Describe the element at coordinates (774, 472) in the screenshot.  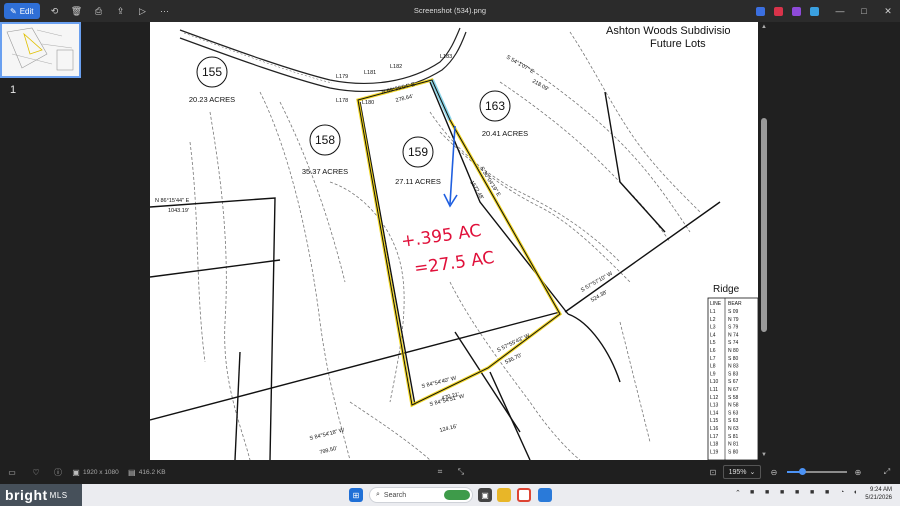
I see `zoom-out-icon: ⊖` at that location.